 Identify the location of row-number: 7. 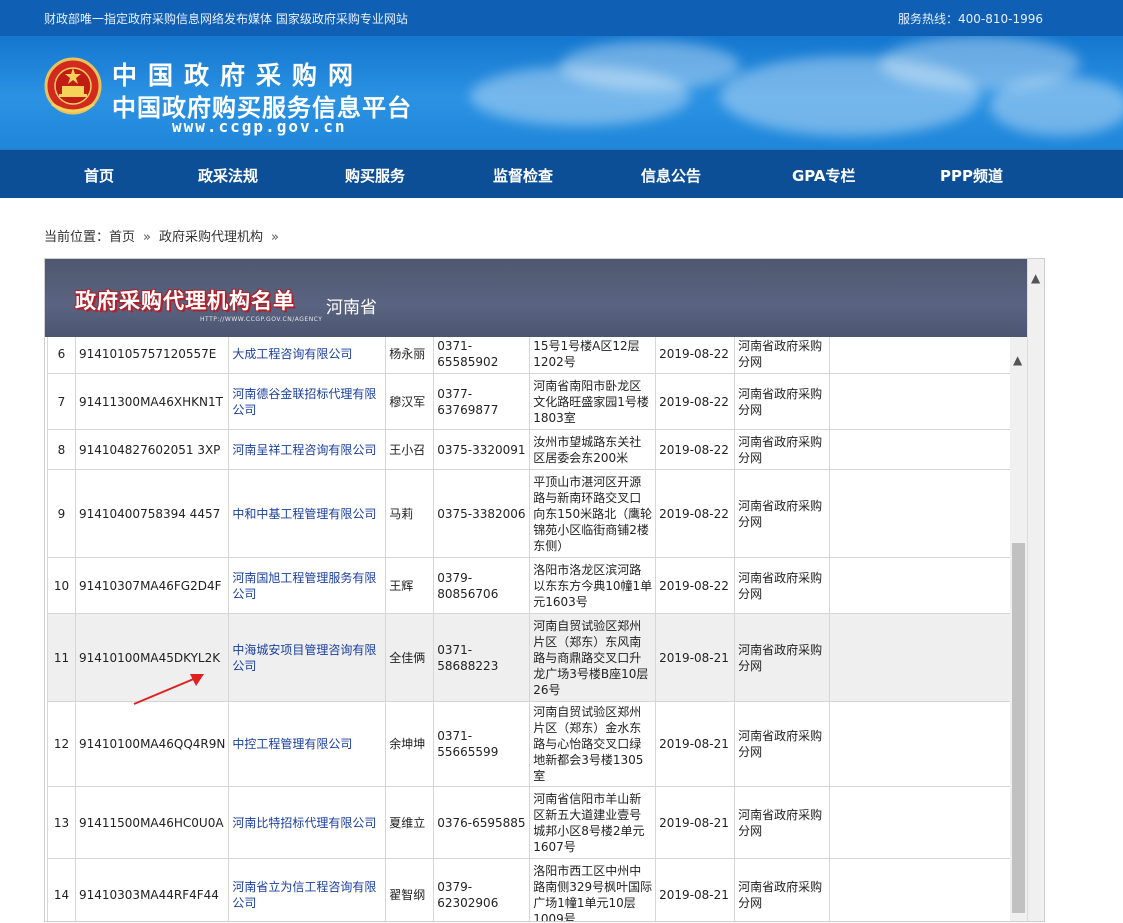
(61, 401).